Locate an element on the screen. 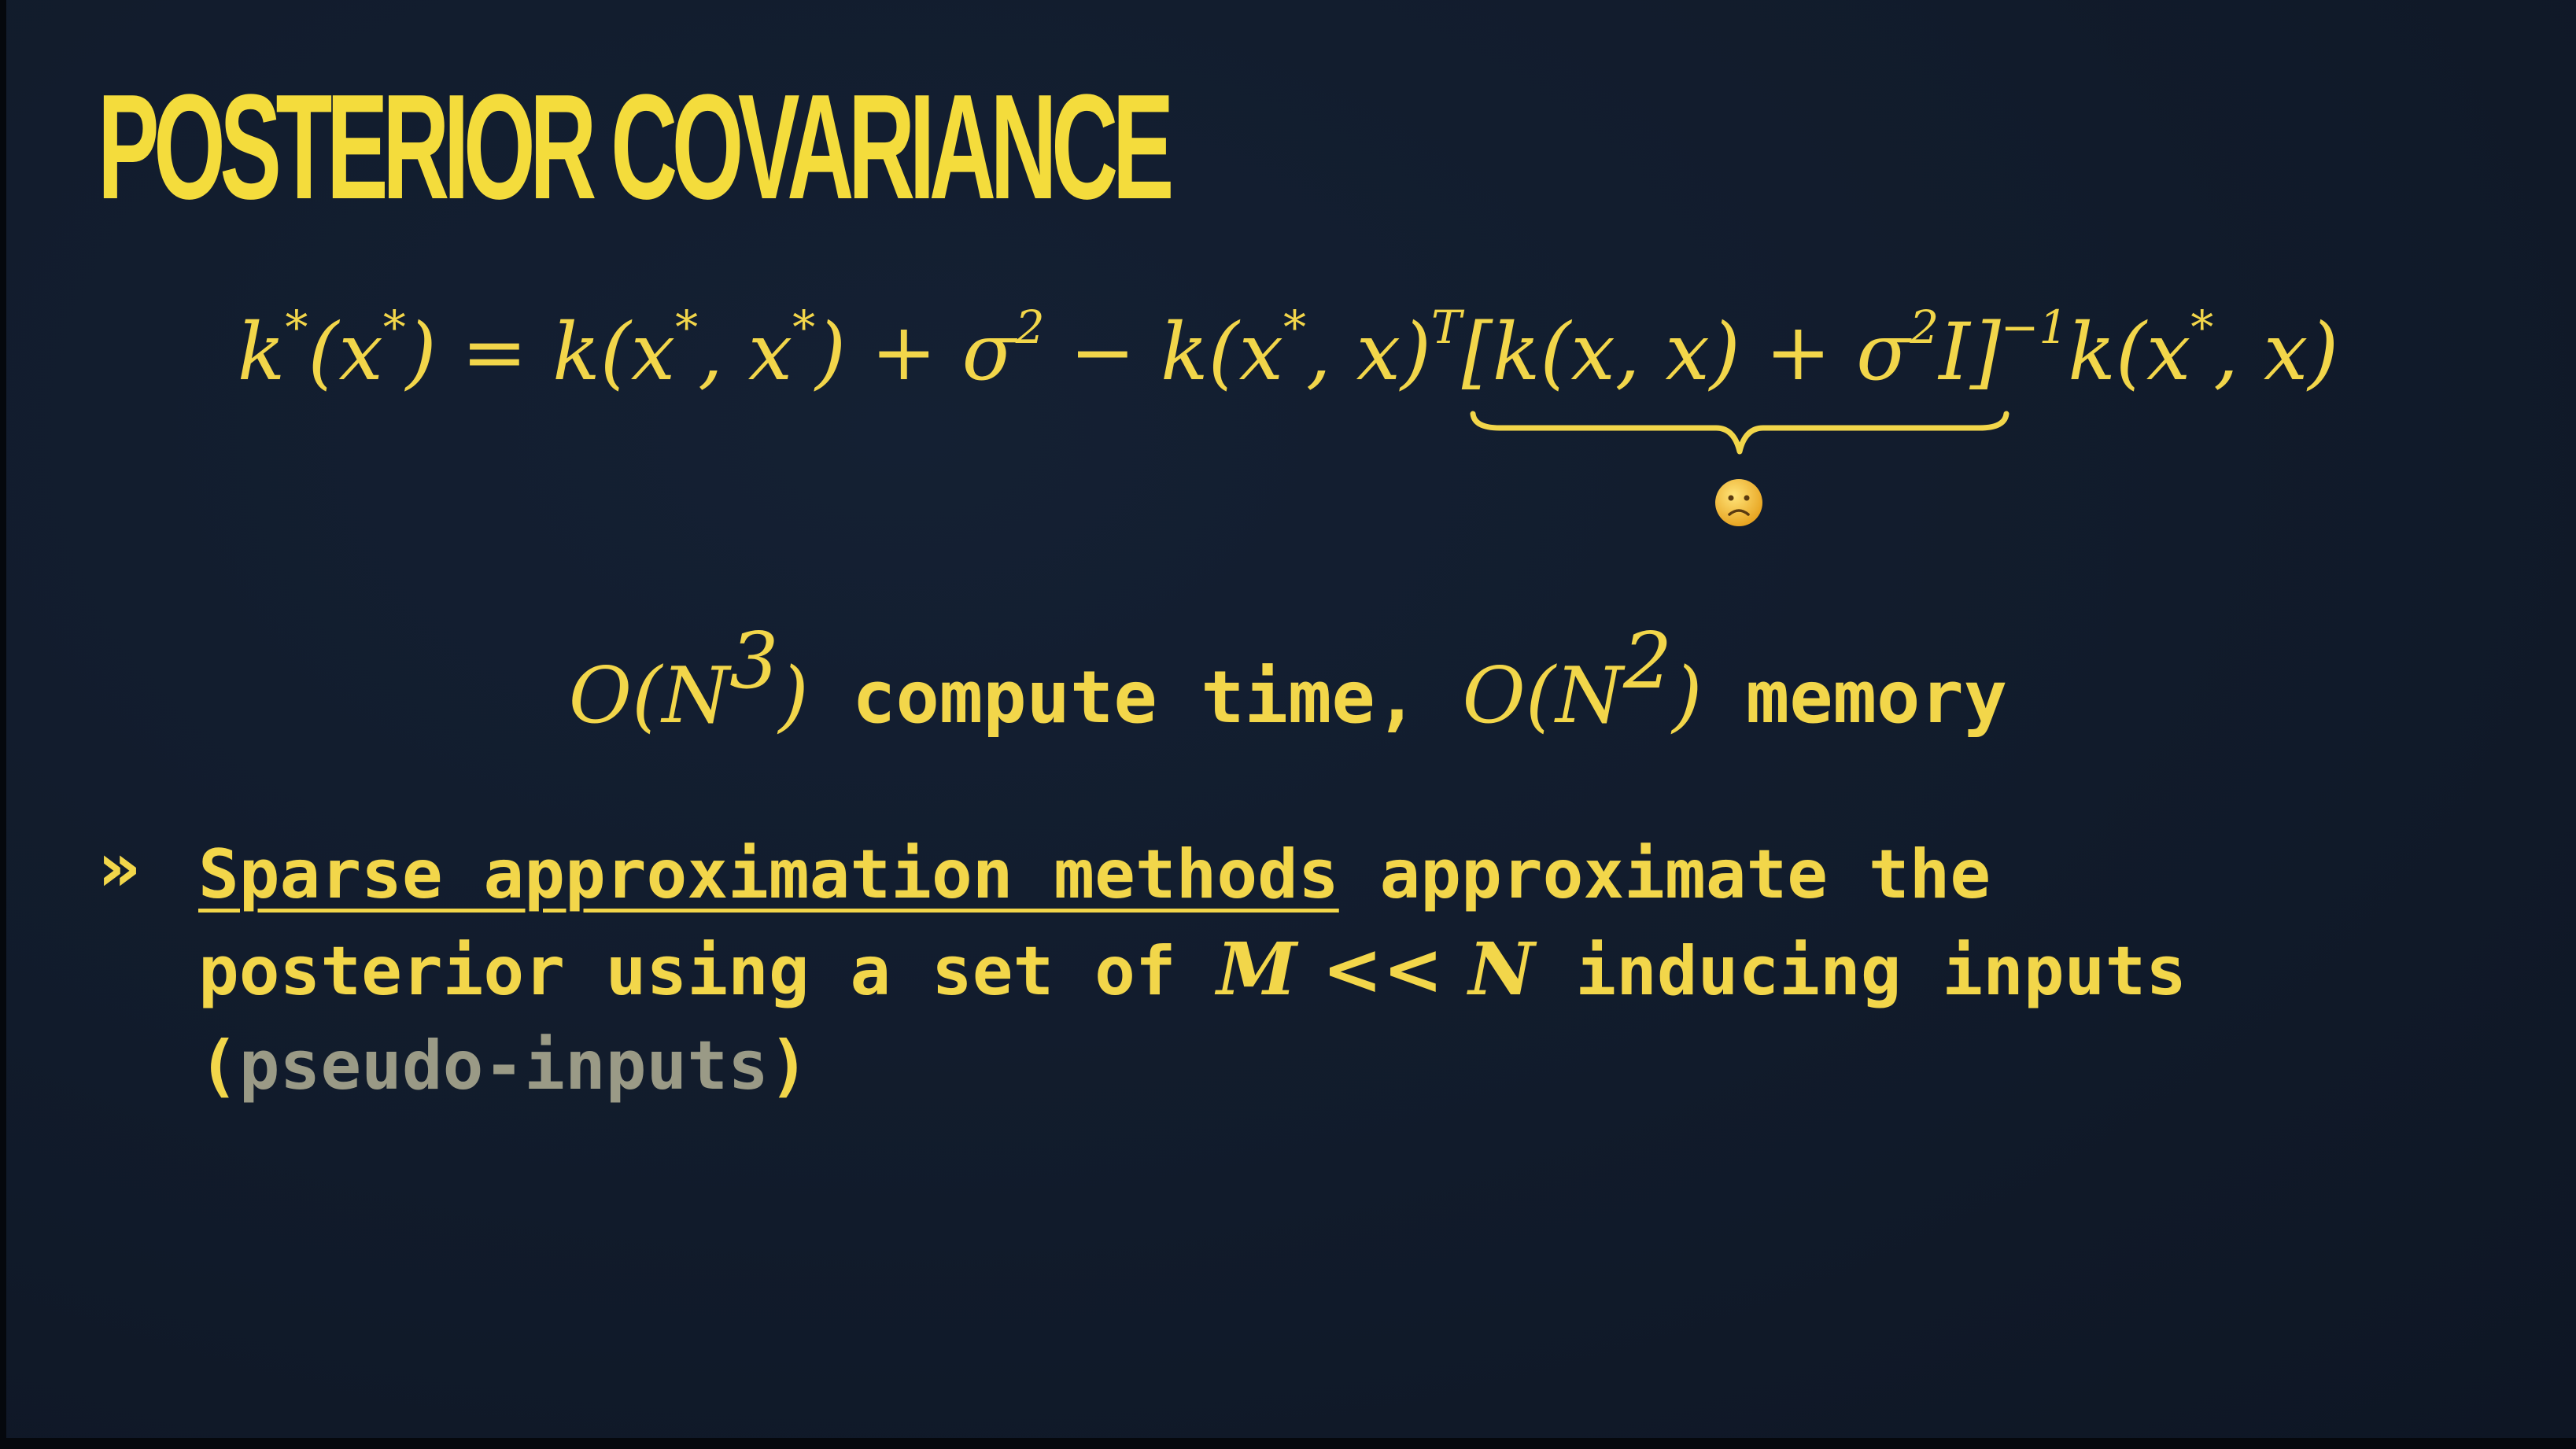 The width and height of the screenshot is (2576, 1449). formula-comma-x: , x) is located at coordinates (1369, 352).